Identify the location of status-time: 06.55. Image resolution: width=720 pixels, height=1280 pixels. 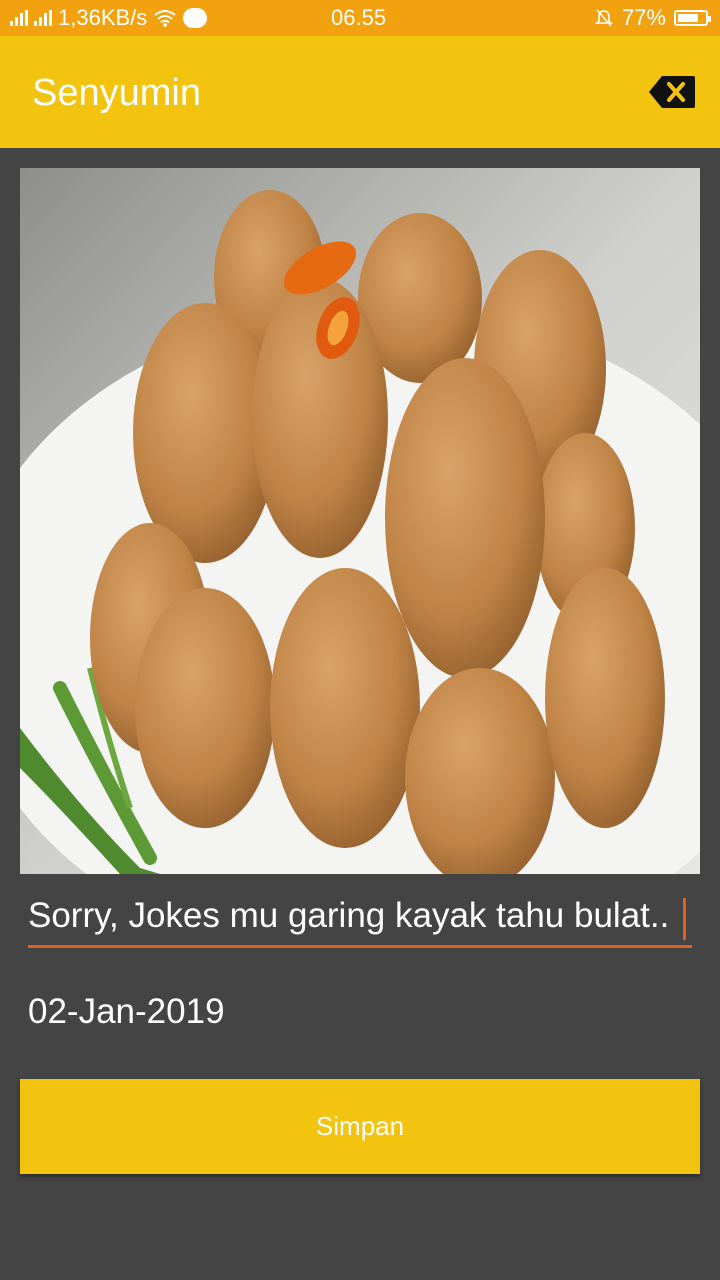
(359, 17).